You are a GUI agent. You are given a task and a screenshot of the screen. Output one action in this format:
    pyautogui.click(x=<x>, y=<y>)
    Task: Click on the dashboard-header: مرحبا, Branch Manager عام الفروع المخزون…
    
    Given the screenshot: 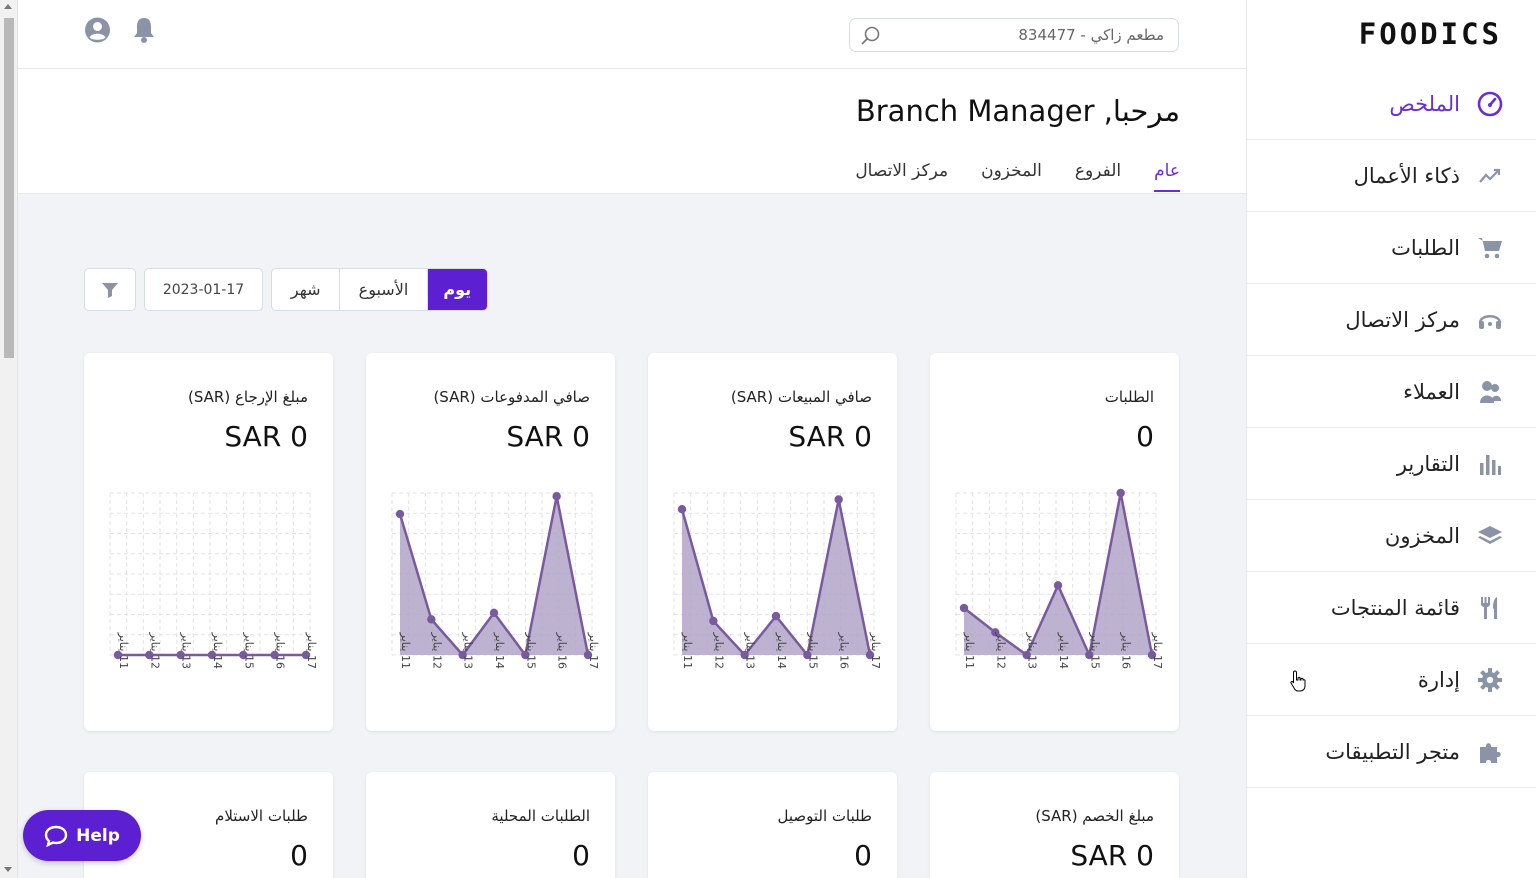 What is the action you would take?
    pyautogui.click(x=632, y=131)
    